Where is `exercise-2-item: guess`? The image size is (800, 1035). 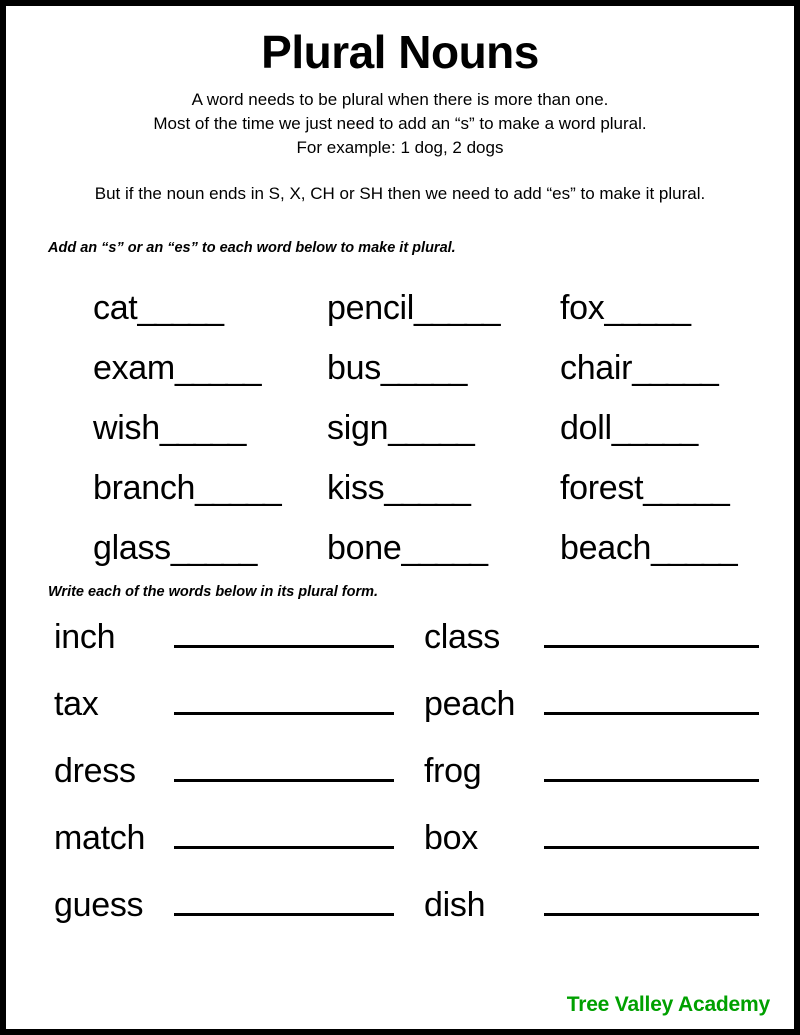
exercise-2-item: guess is located at coordinates (224, 919).